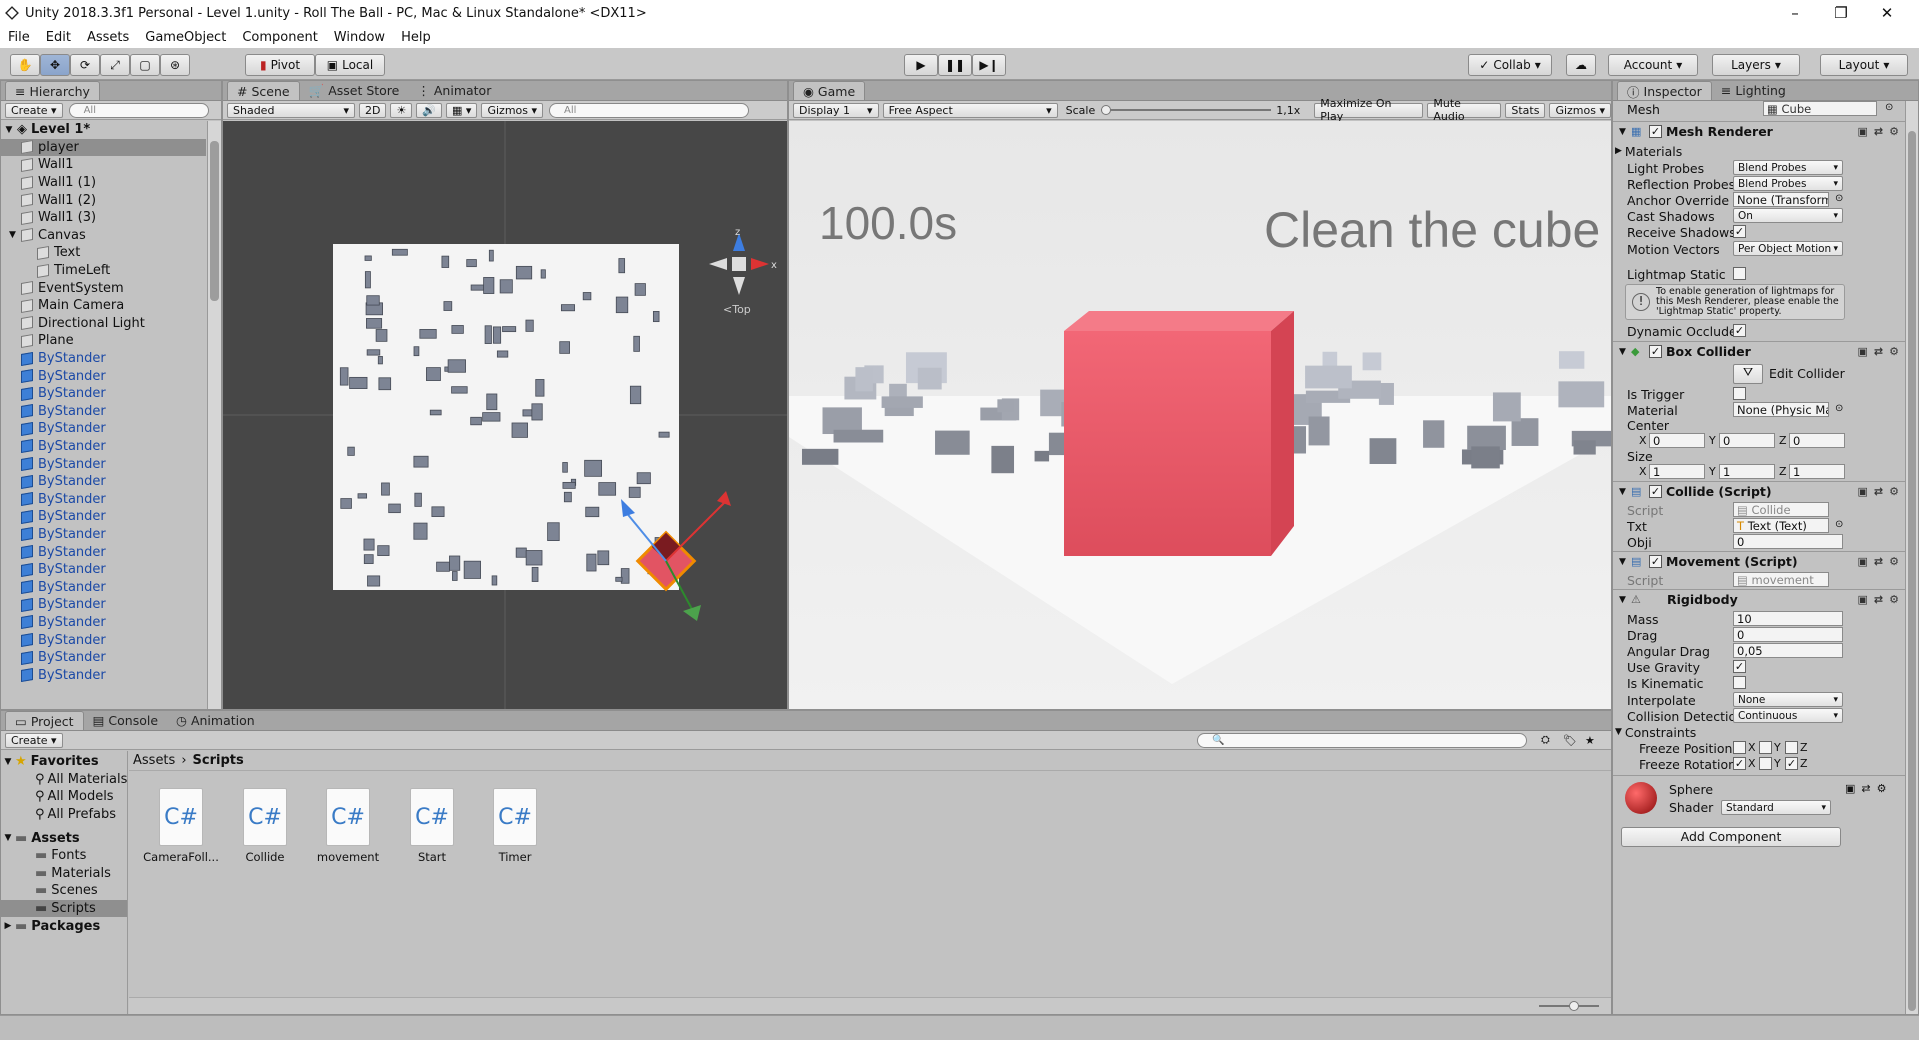  What do you see at coordinates (103, 324) in the screenshot?
I see `hierarchy-item: Directional Light` at bounding box center [103, 324].